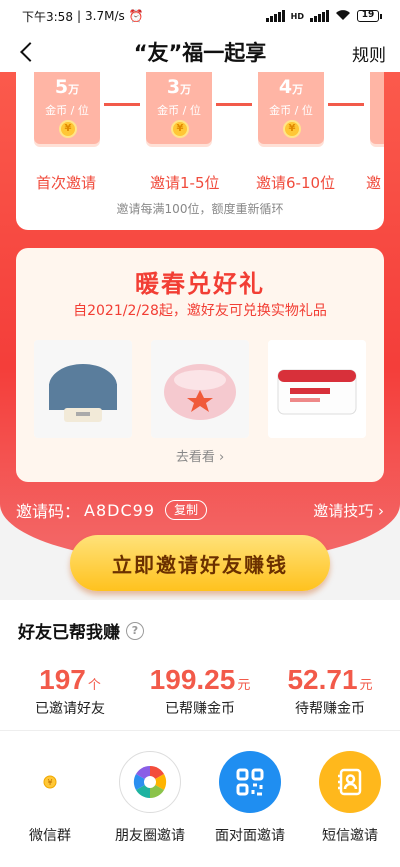 The image size is (400, 867). Describe the element at coordinates (48, 511) in the screenshot. I see `invite-code-label: 邀请码：` at that location.